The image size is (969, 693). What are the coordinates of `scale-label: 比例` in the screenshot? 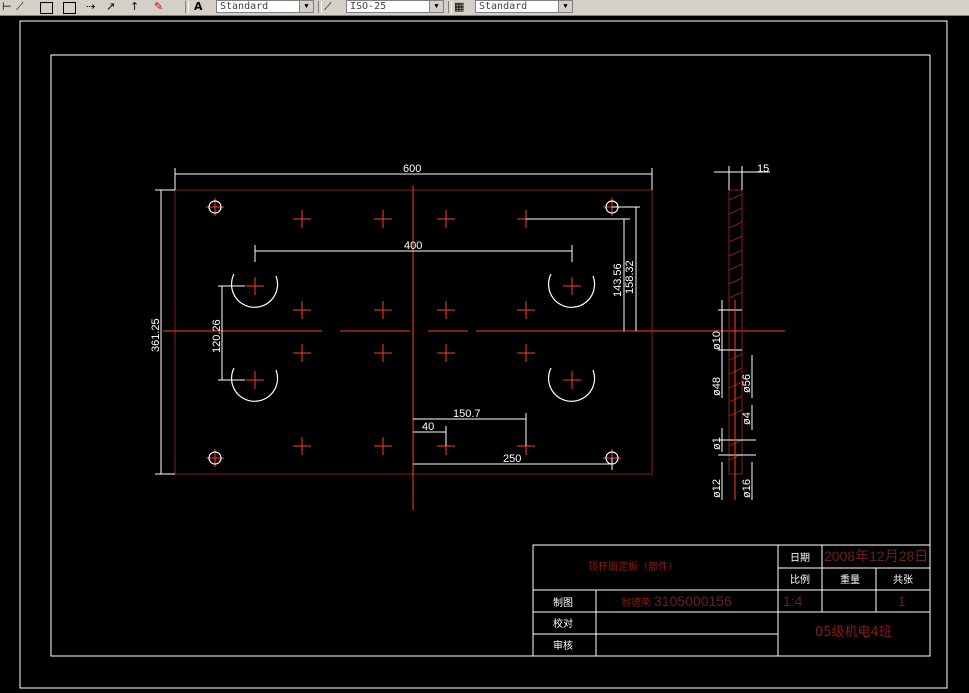 It's located at (800, 579).